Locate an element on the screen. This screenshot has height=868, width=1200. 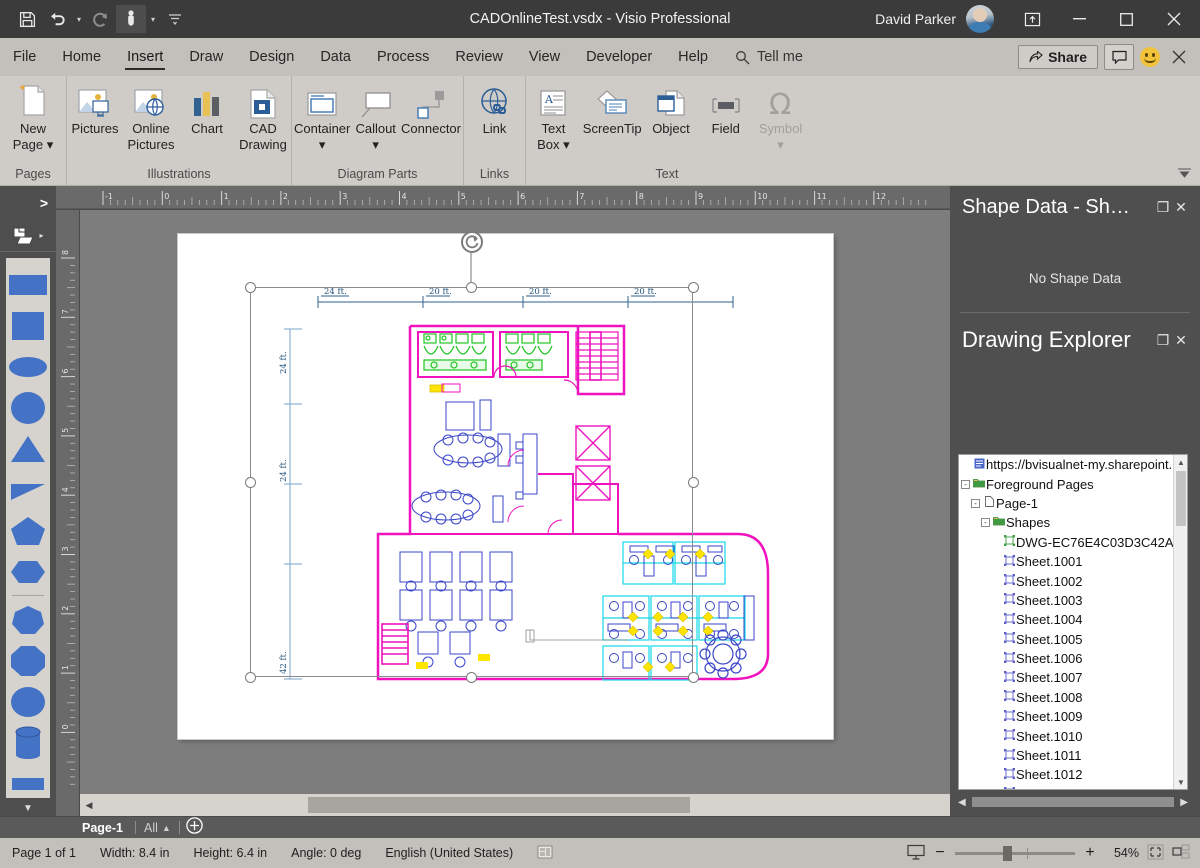
shape-triangle is located at coordinates (28, 448).